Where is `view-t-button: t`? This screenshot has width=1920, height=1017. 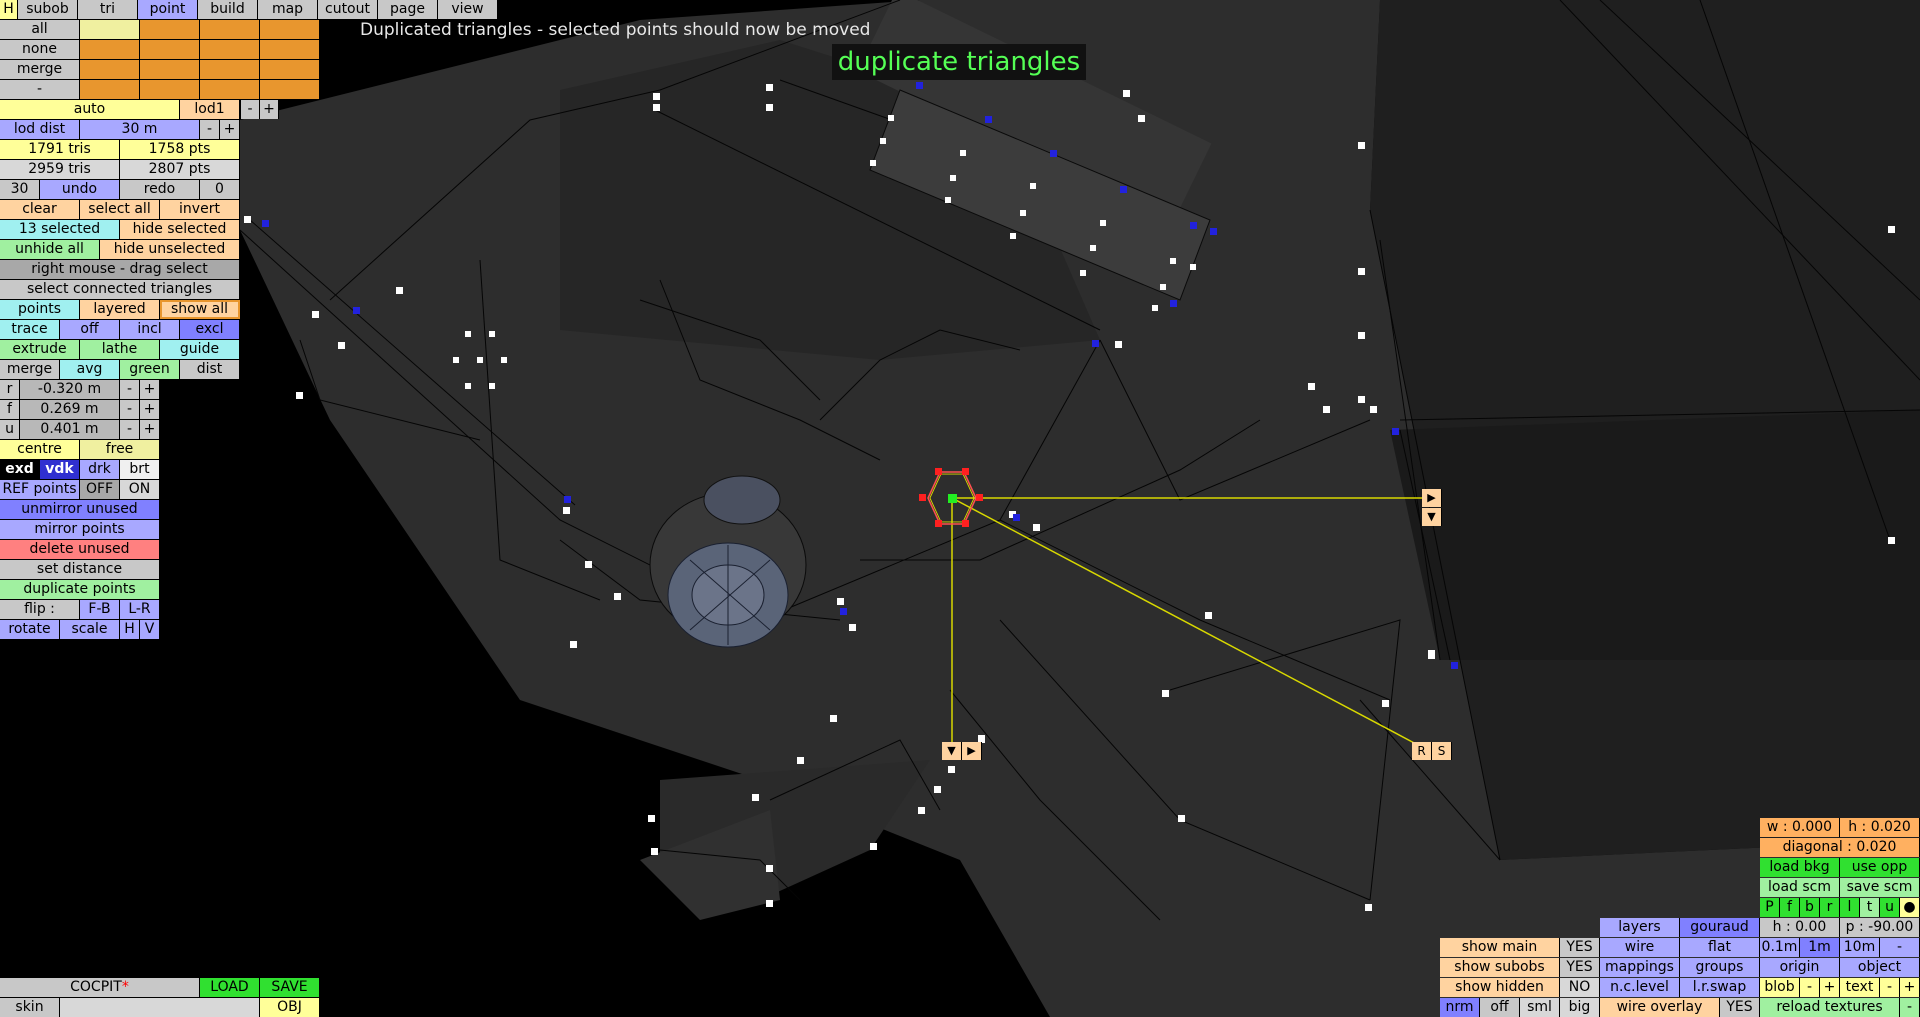
view-t-button: t is located at coordinates (1870, 907).